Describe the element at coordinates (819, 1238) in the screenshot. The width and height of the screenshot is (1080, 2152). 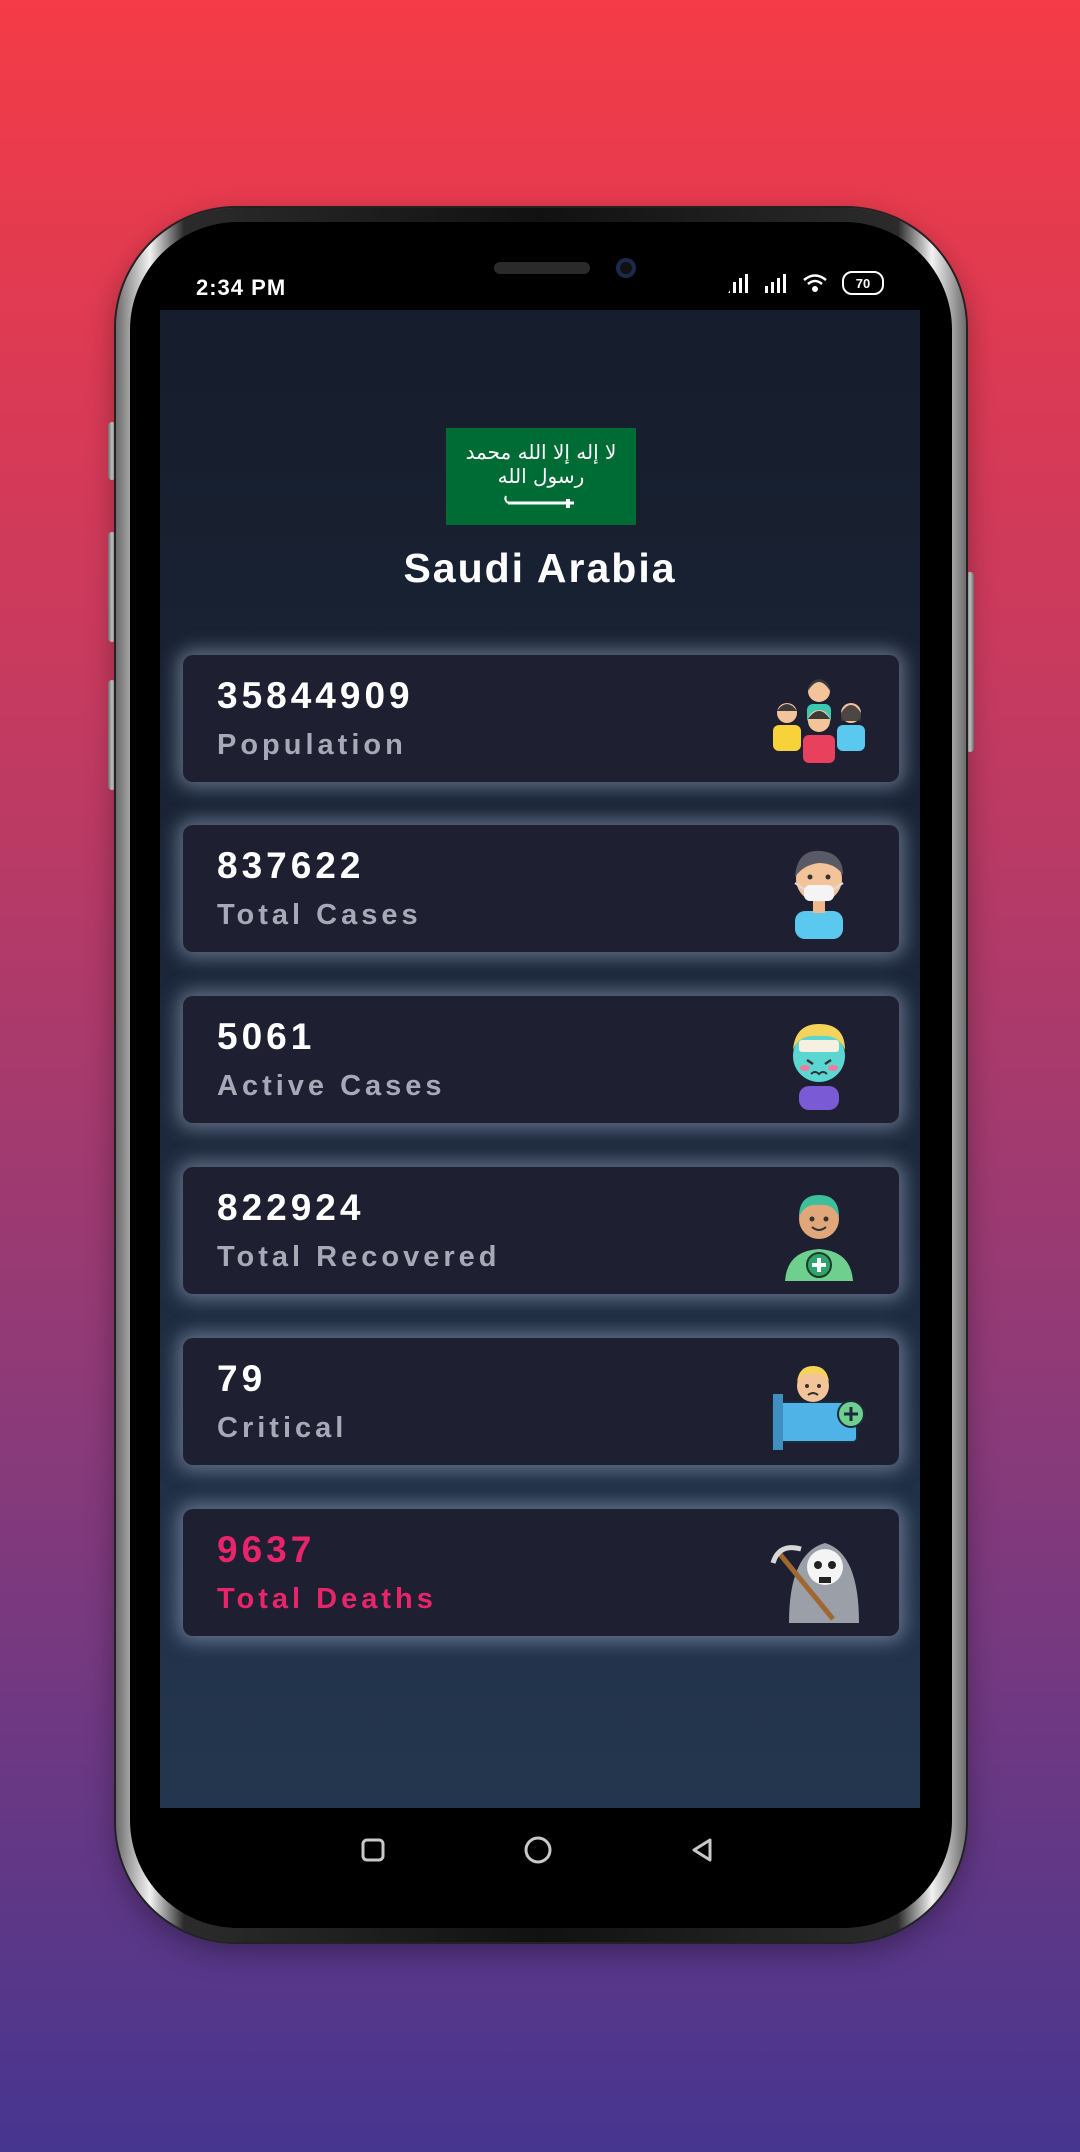
I see `recovered-person-icon` at that location.